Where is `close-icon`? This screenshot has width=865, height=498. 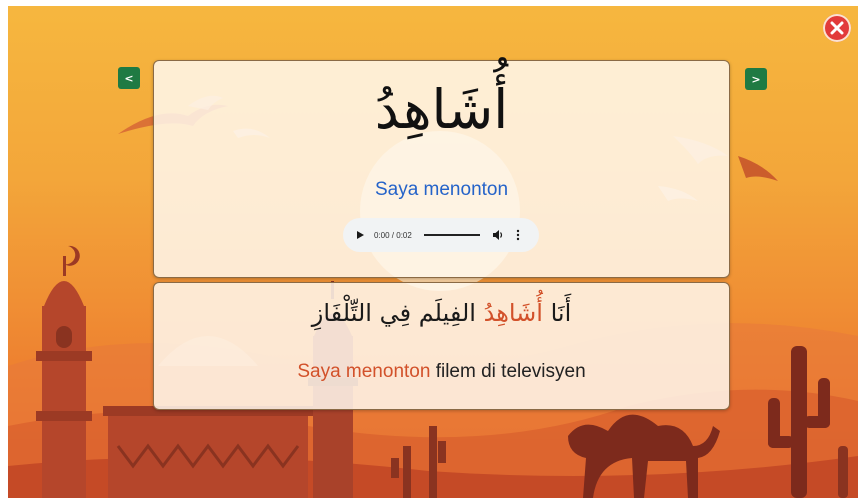 close-icon is located at coordinates (837, 28).